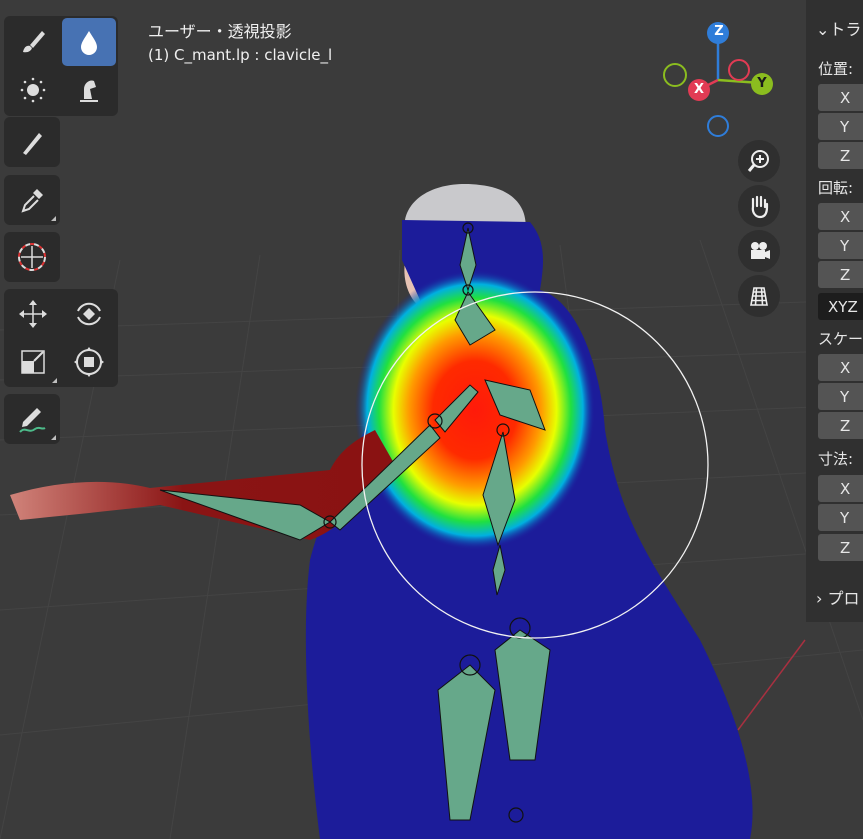 The width and height of the screenshot is (863, 839). I want to click on scale-icon, so click(33, 362).